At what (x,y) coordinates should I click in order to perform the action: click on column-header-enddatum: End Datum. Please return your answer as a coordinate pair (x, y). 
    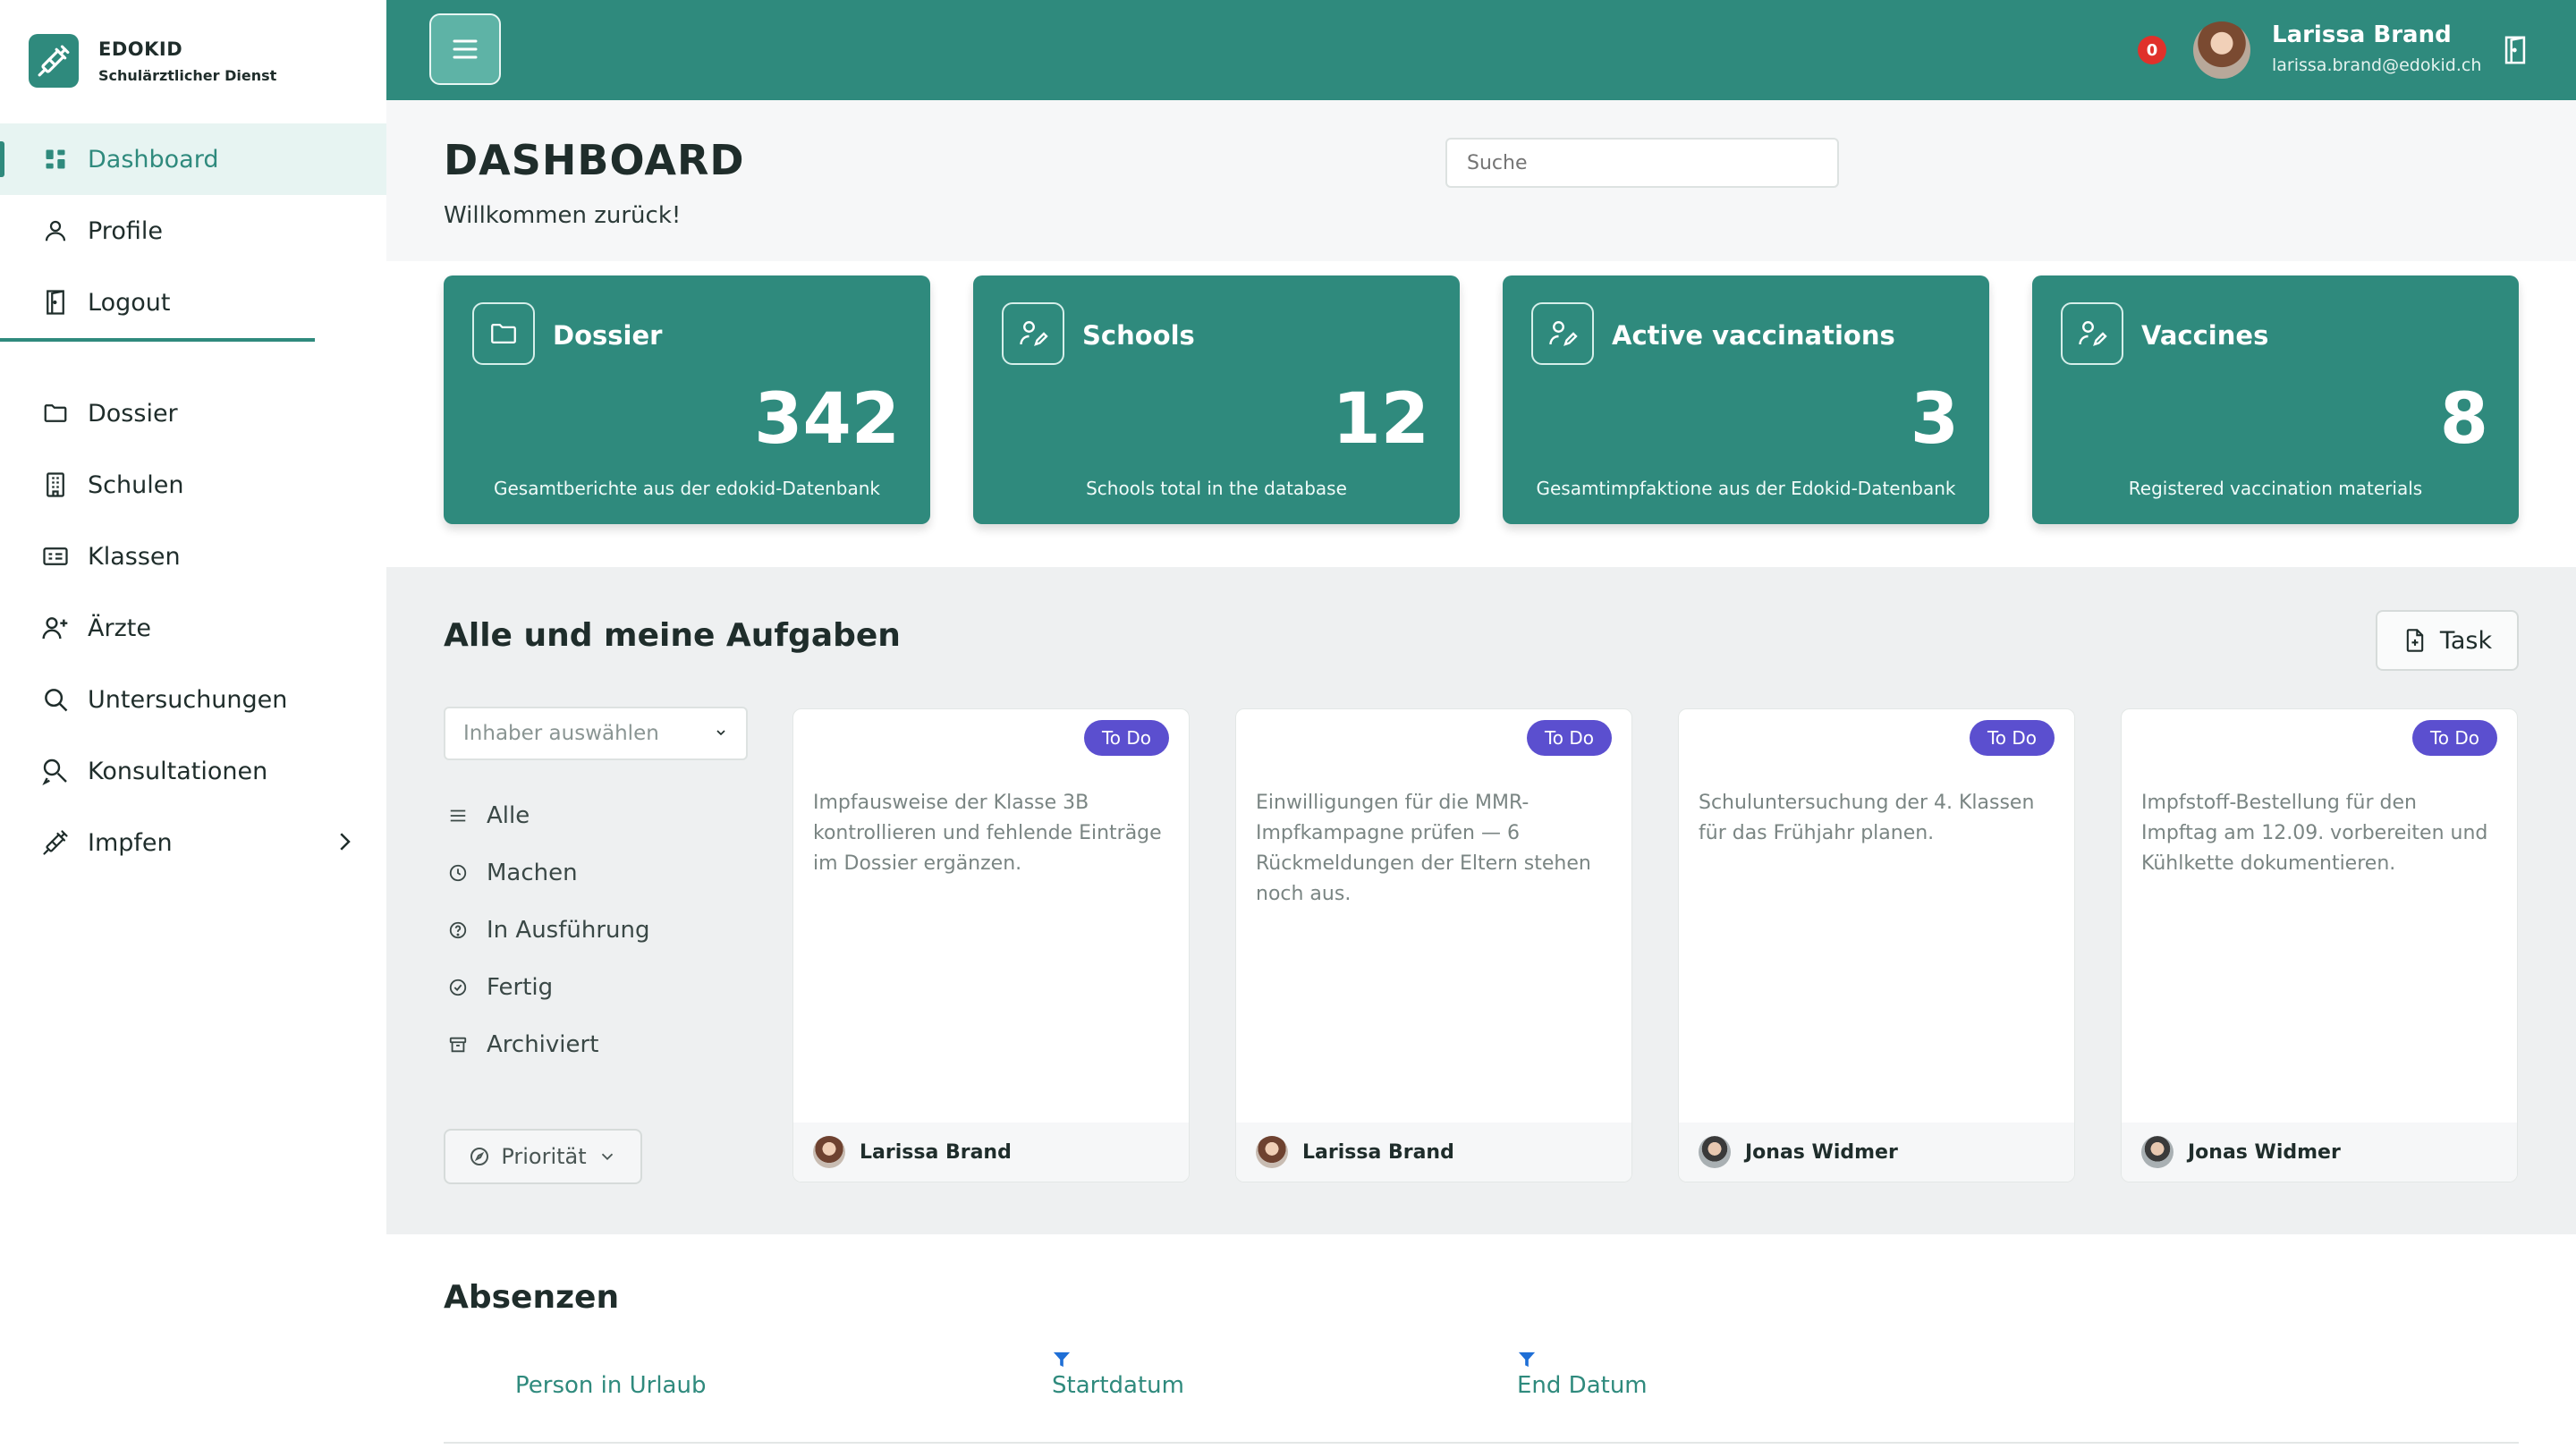
    Looking at the image, I should click on (1582, 1385).